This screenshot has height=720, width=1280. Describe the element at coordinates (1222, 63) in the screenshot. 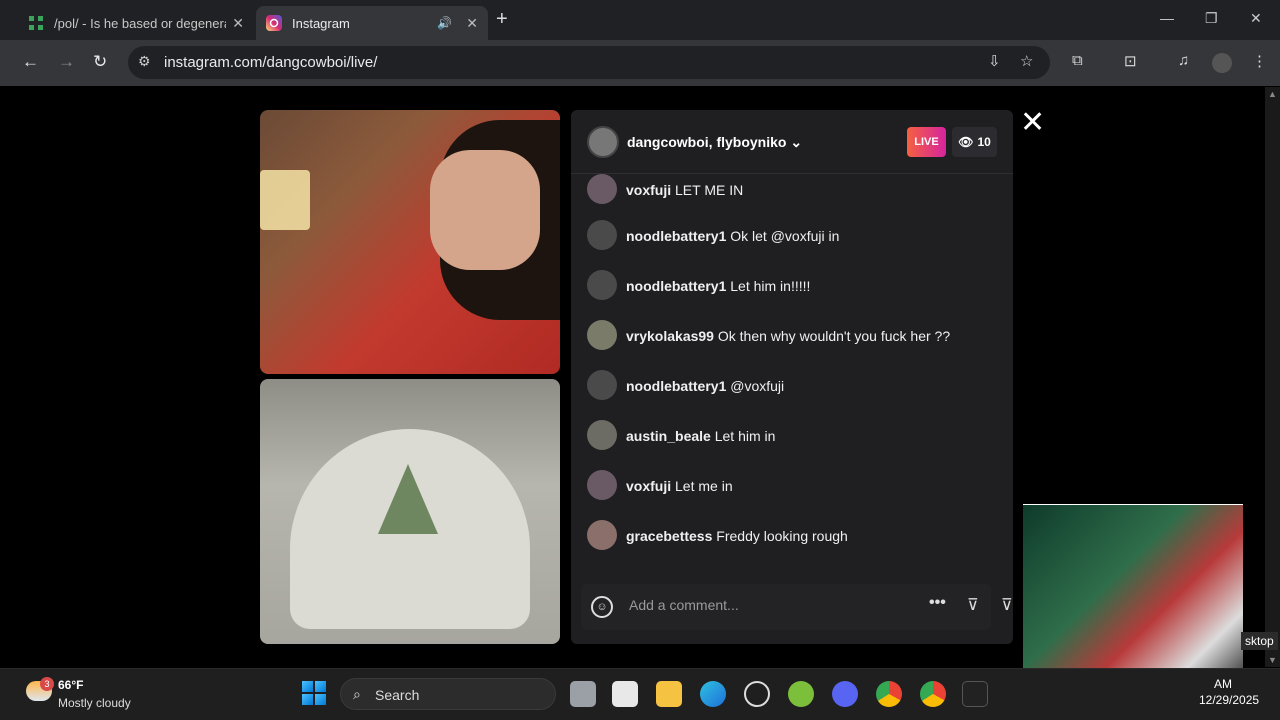

I see `profile-avatar` at that location.